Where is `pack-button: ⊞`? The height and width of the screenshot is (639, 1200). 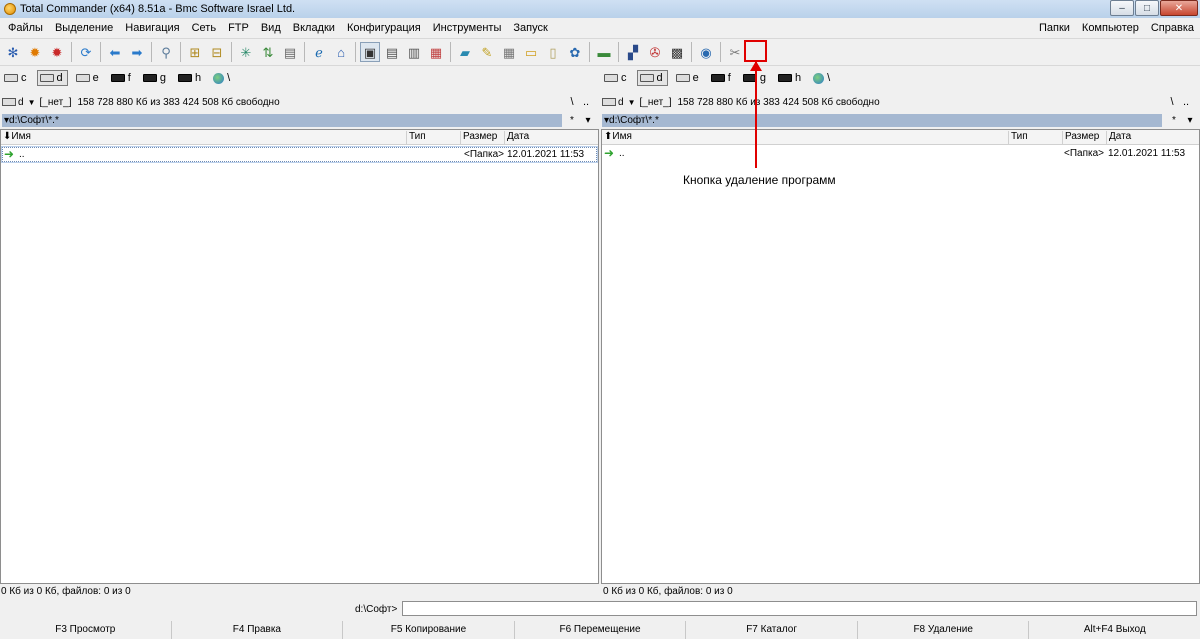 pack-button: ⊞ is located at coordinates (195, 52).